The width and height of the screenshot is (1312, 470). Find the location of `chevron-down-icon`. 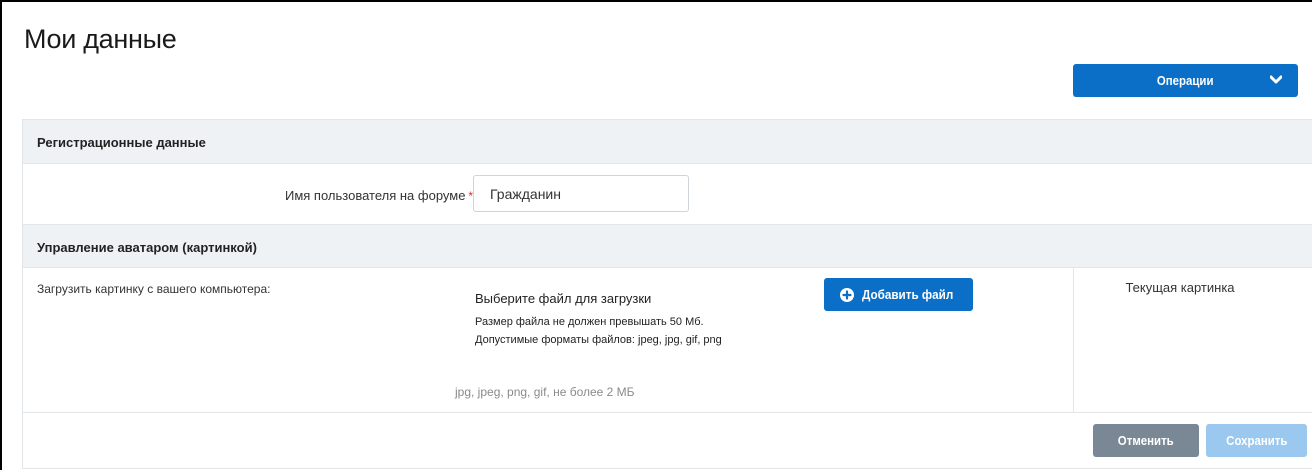

chevron-down-icon is located at coordinates (1276, 79).